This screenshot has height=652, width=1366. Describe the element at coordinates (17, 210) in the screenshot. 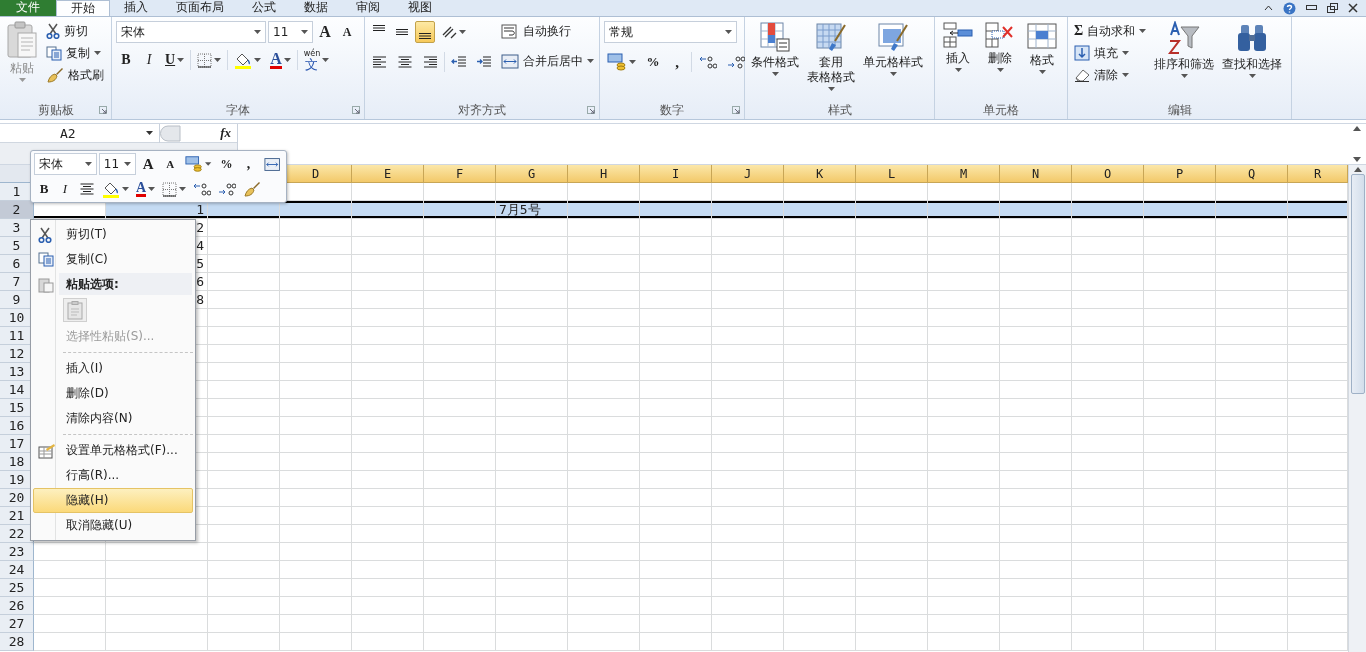

I see `row-header: 2` at that location.